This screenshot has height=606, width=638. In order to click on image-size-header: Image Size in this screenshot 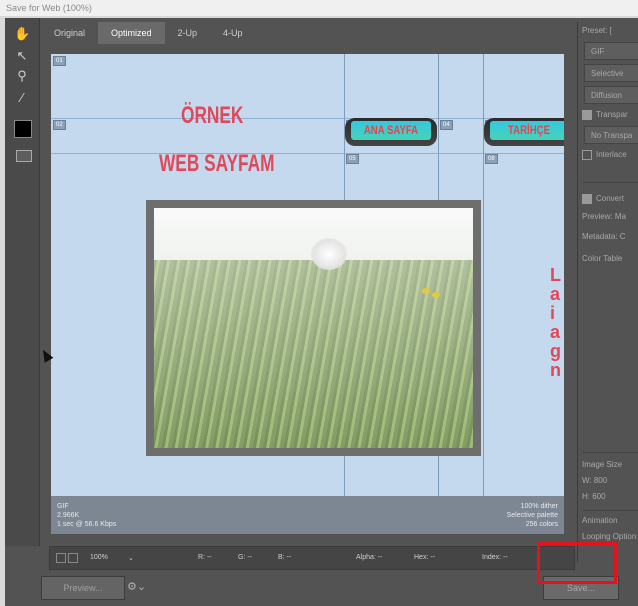, I will do `click(602, 464)`.